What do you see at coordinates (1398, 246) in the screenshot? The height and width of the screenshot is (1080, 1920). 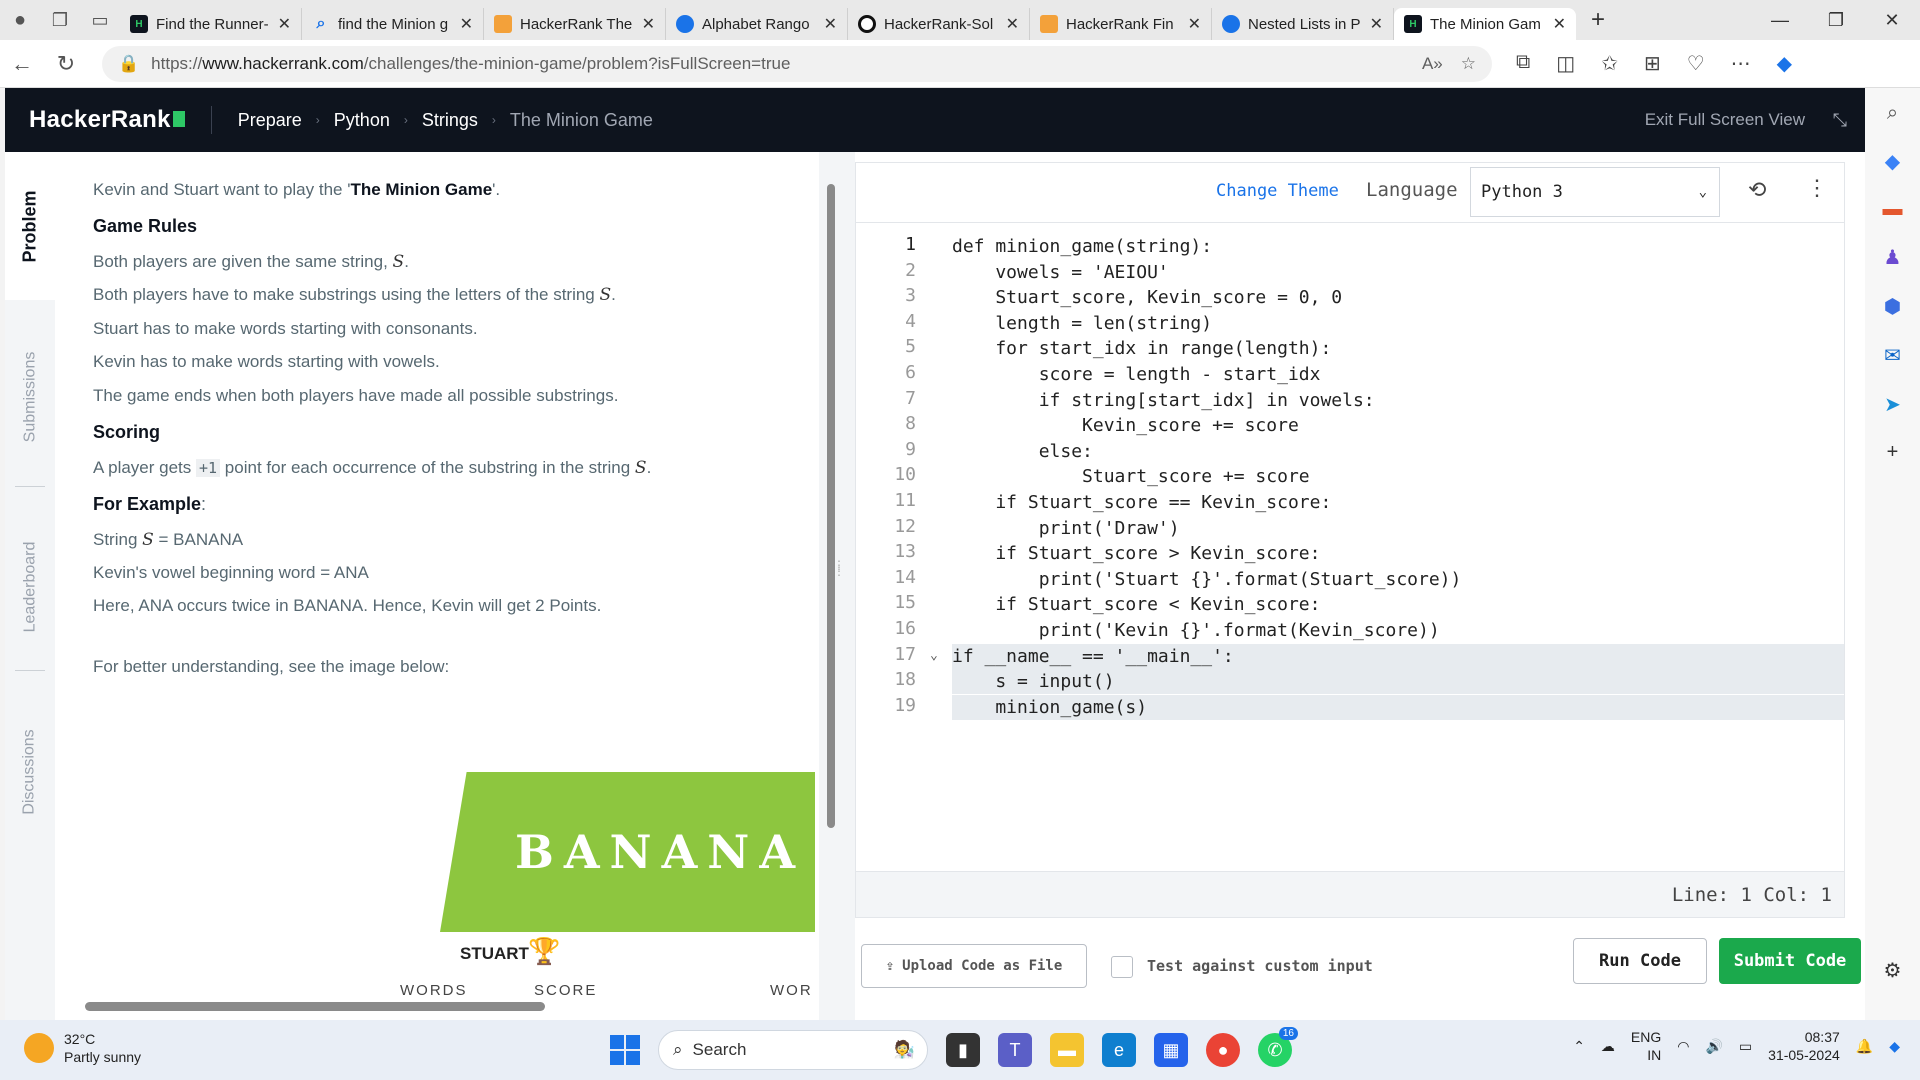 I see `code-line: def minion_game(string):` at bounding box center [1398, 246].